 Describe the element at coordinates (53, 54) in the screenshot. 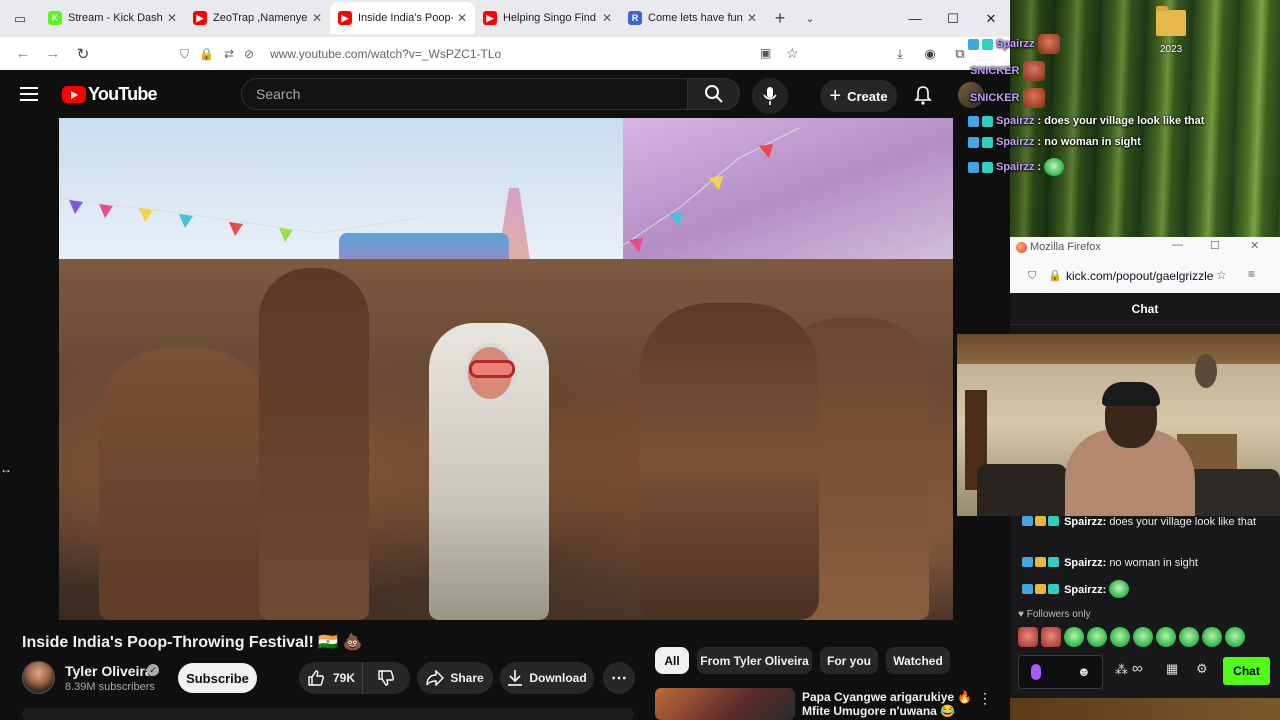

I see `forward-button: →` at that location.